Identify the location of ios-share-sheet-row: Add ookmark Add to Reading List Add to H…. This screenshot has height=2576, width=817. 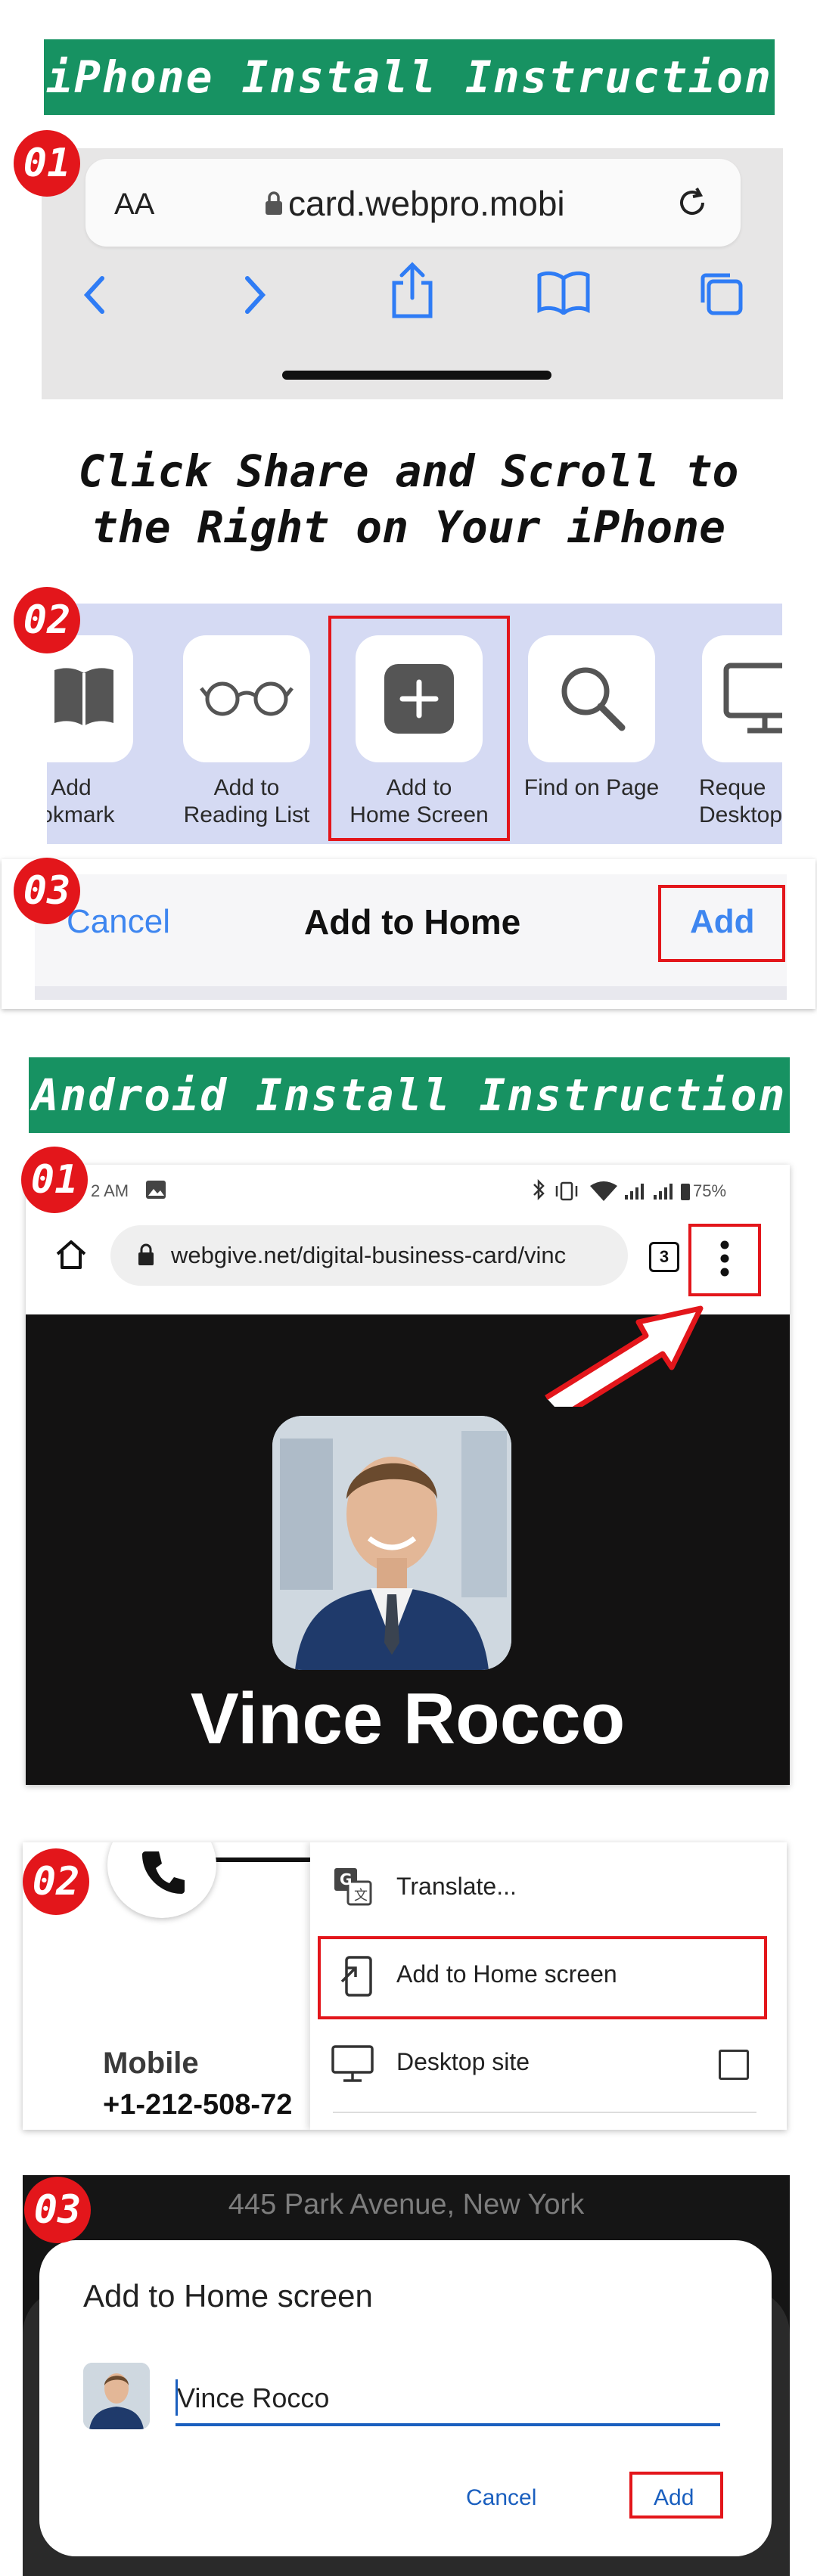
(414, 724).